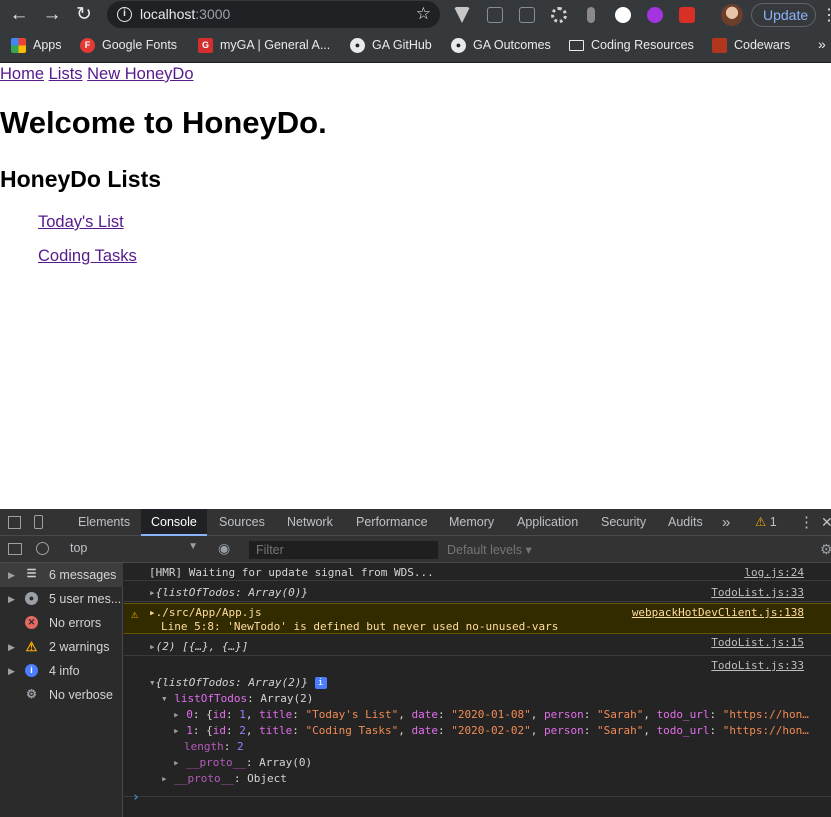 This screenshot has width=831, height=817. What do you see at coordinates (84, 15) in the screenshot?
I see `reload-icon: ↻` at bounding box center [84, 15].